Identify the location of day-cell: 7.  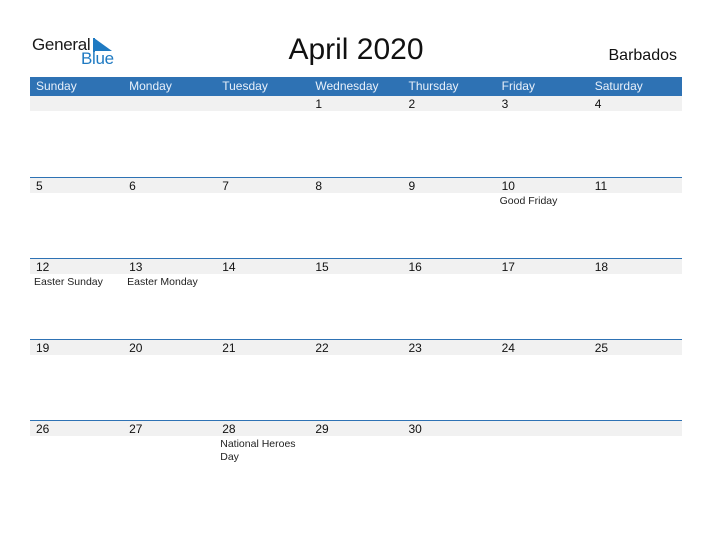
(262, 217).